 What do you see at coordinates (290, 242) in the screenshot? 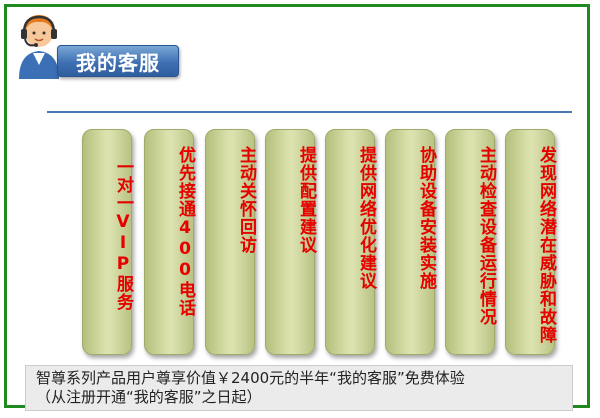
I see `service-card: 提供配置建议` at bounding box center [290, 242].